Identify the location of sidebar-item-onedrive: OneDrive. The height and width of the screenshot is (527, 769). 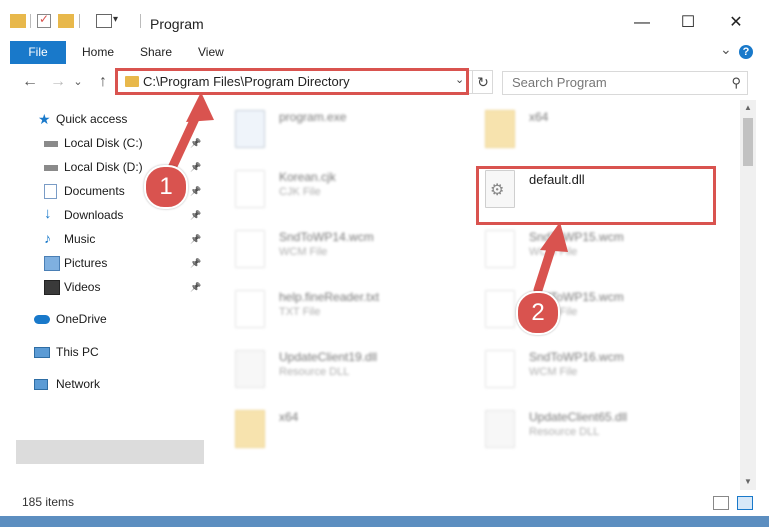
(114, 319).